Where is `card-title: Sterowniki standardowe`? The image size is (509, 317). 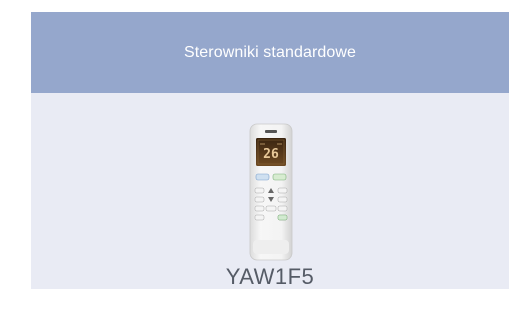
card-title: Sterowniki standardowe is located at coordinates (270, 52).